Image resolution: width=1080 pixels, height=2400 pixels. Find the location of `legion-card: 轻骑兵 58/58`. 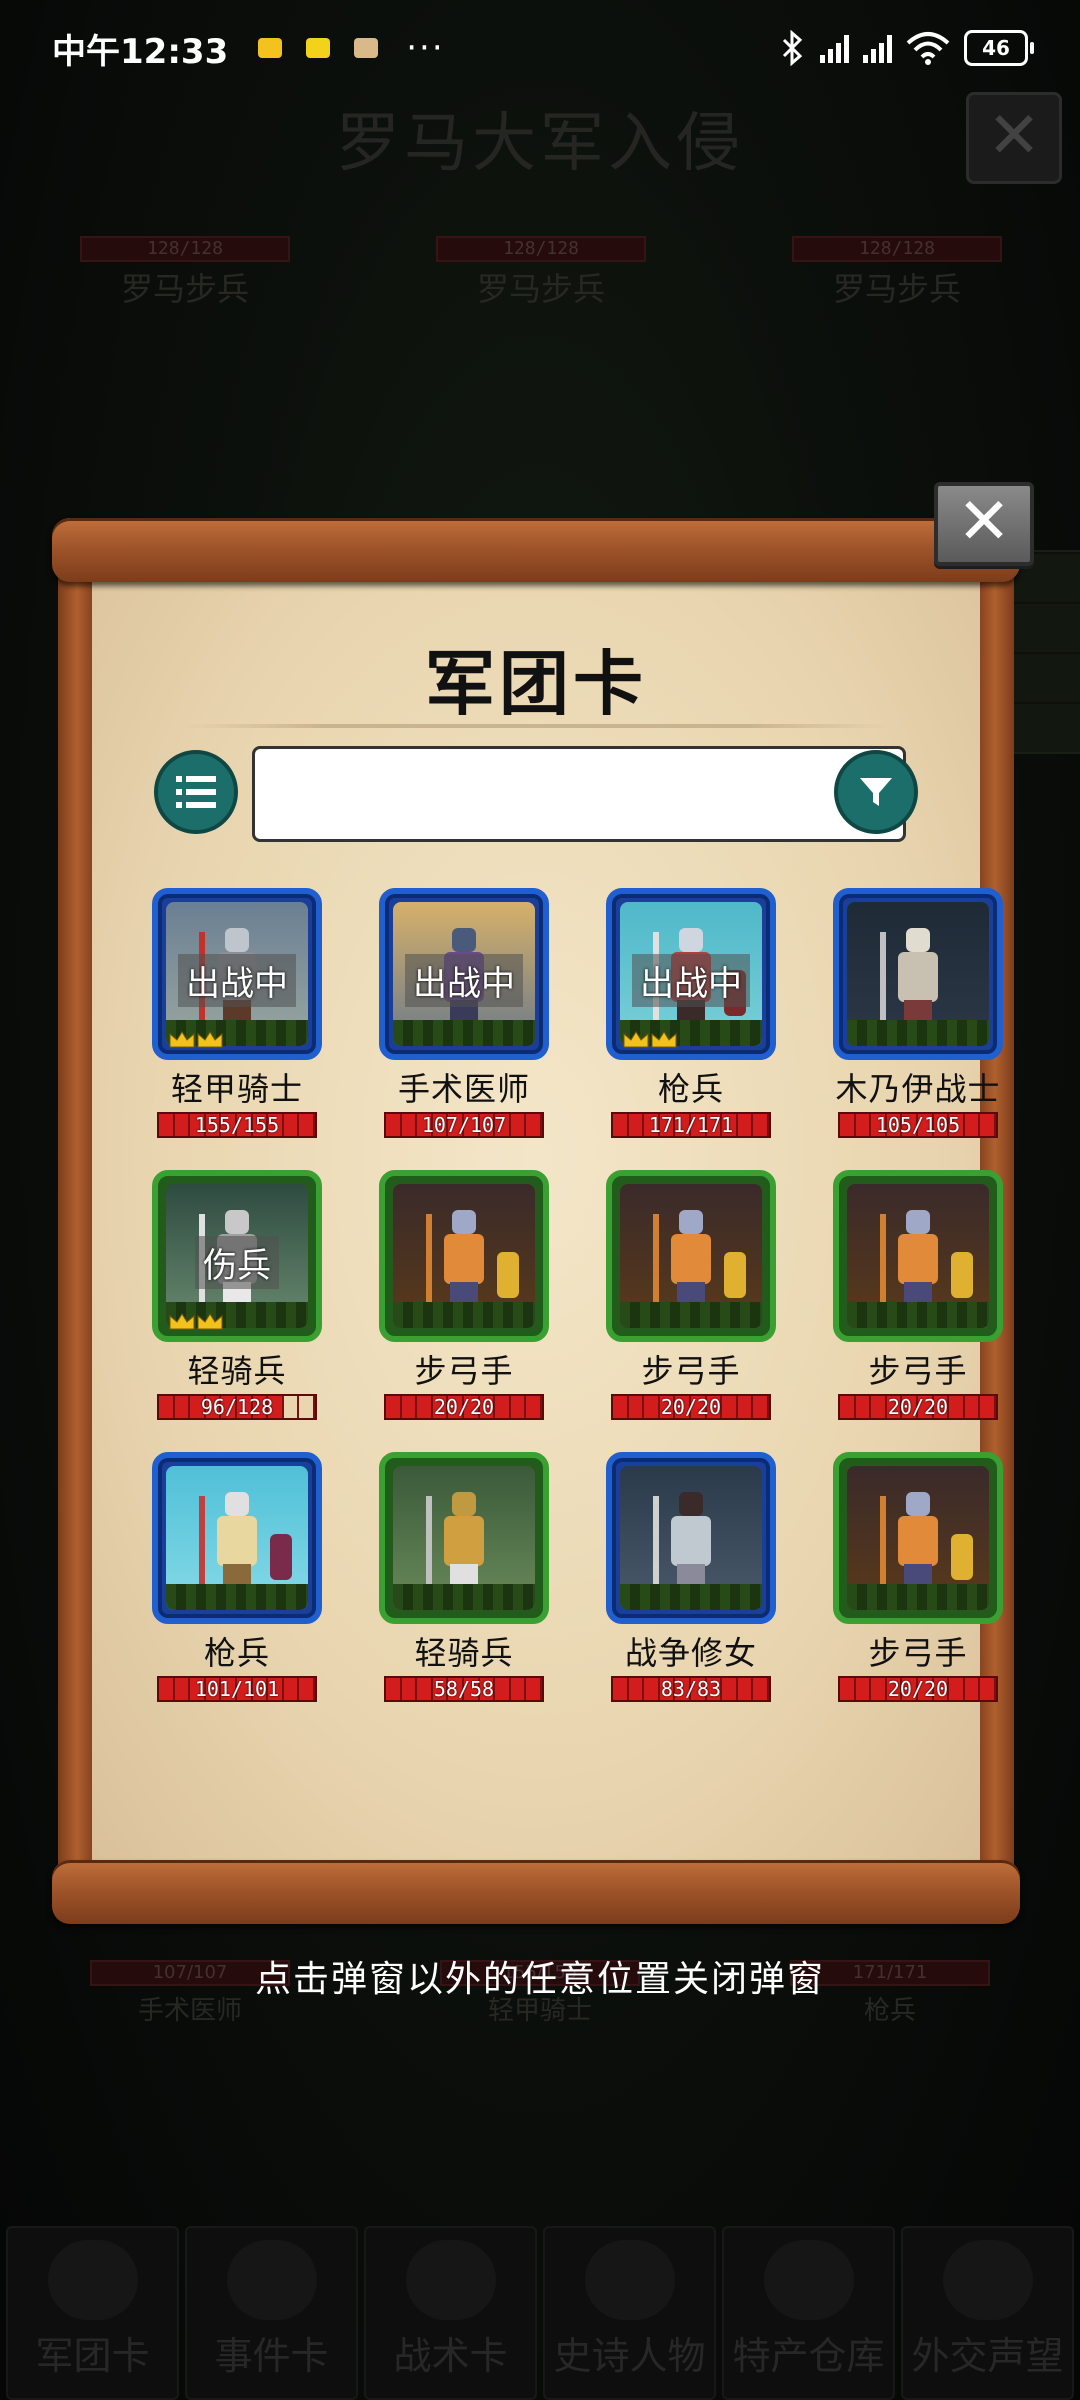

legion-card: 轻骑兵 58/58 is located at coordinates (464, 1577).